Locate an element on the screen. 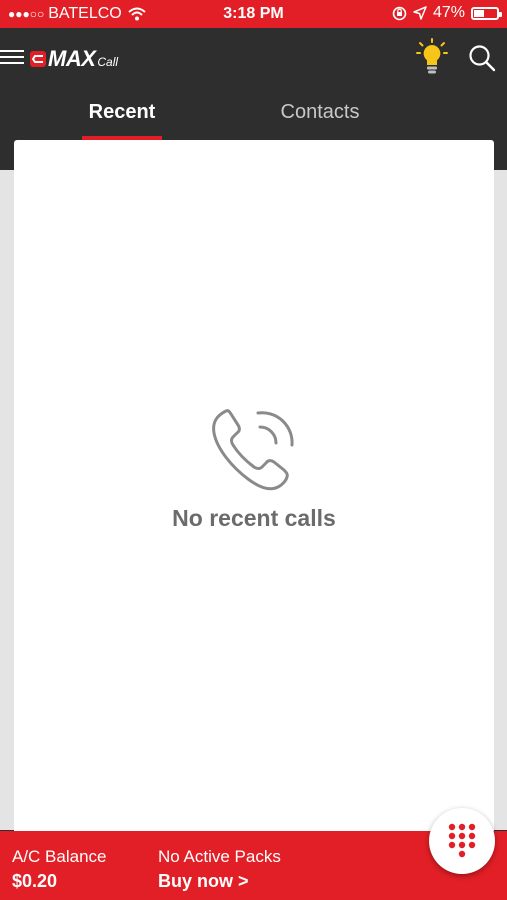 The width and height of the screenshot is (507, 900). balance-value: $0.20 is located at coordinates (35, 881).